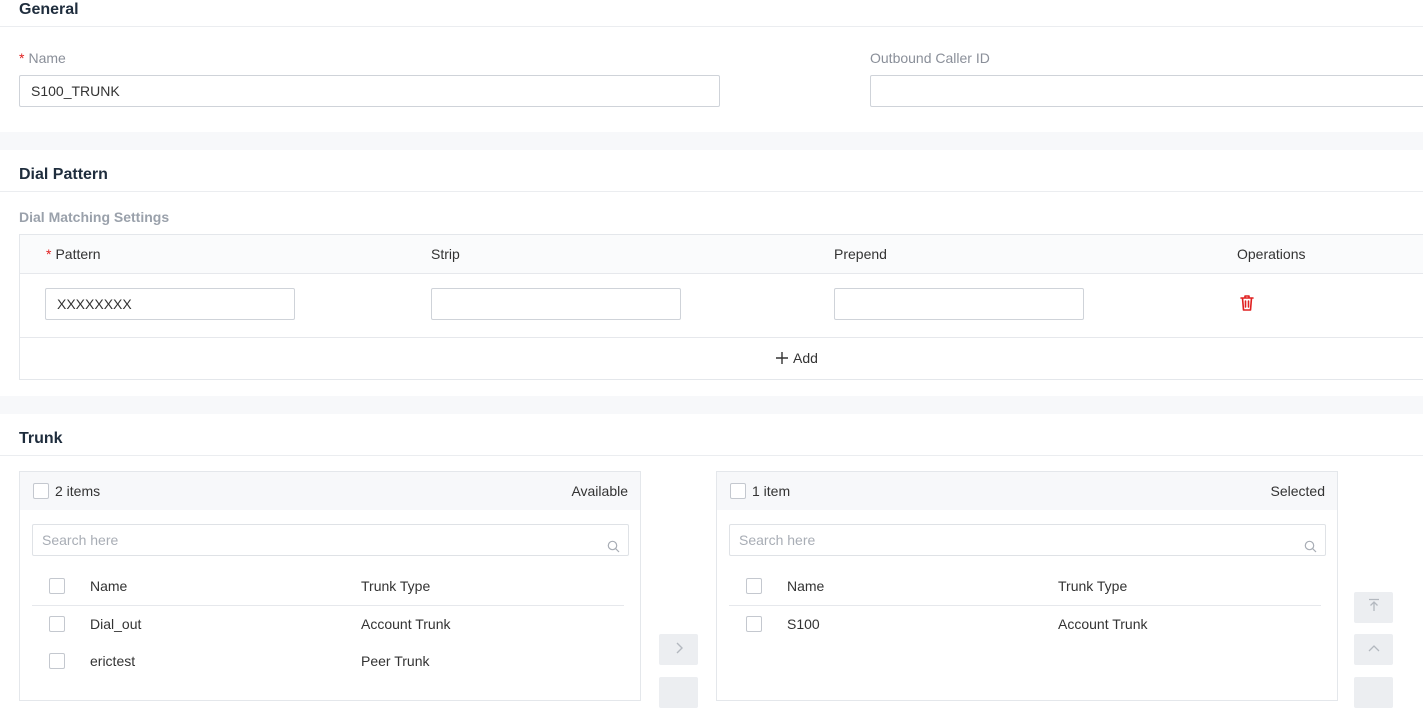 Image resolution: width=1423 pixels, height=708 pixels. What do you see at coordinates (959, 304) in the screenshot?
I see `prepend-input` at bounding box center [959, 304].